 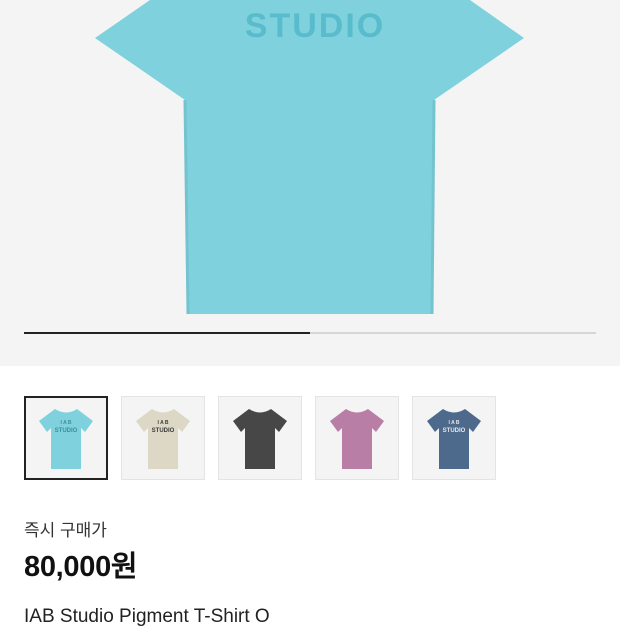 What do you see at coordinates (81, 567) in the screenshot?
I see `price-amount: 80,000원` at bounding box center [81, 567].